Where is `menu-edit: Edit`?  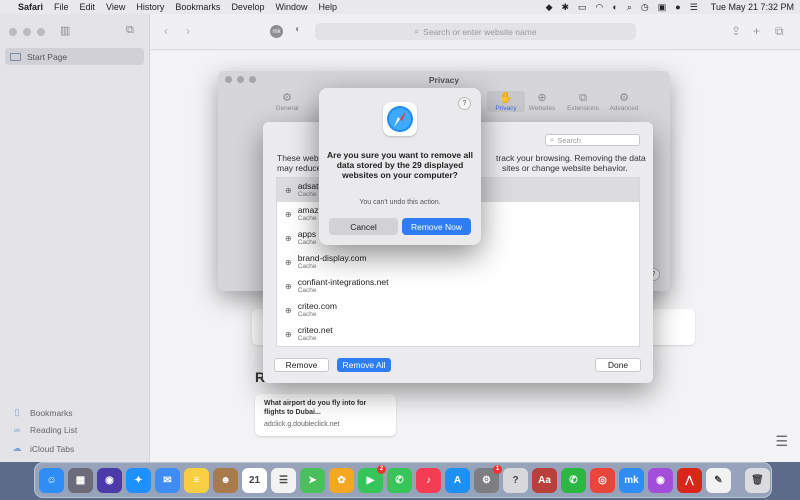
menu-edit: Edit is located at coordinates (88, 7).